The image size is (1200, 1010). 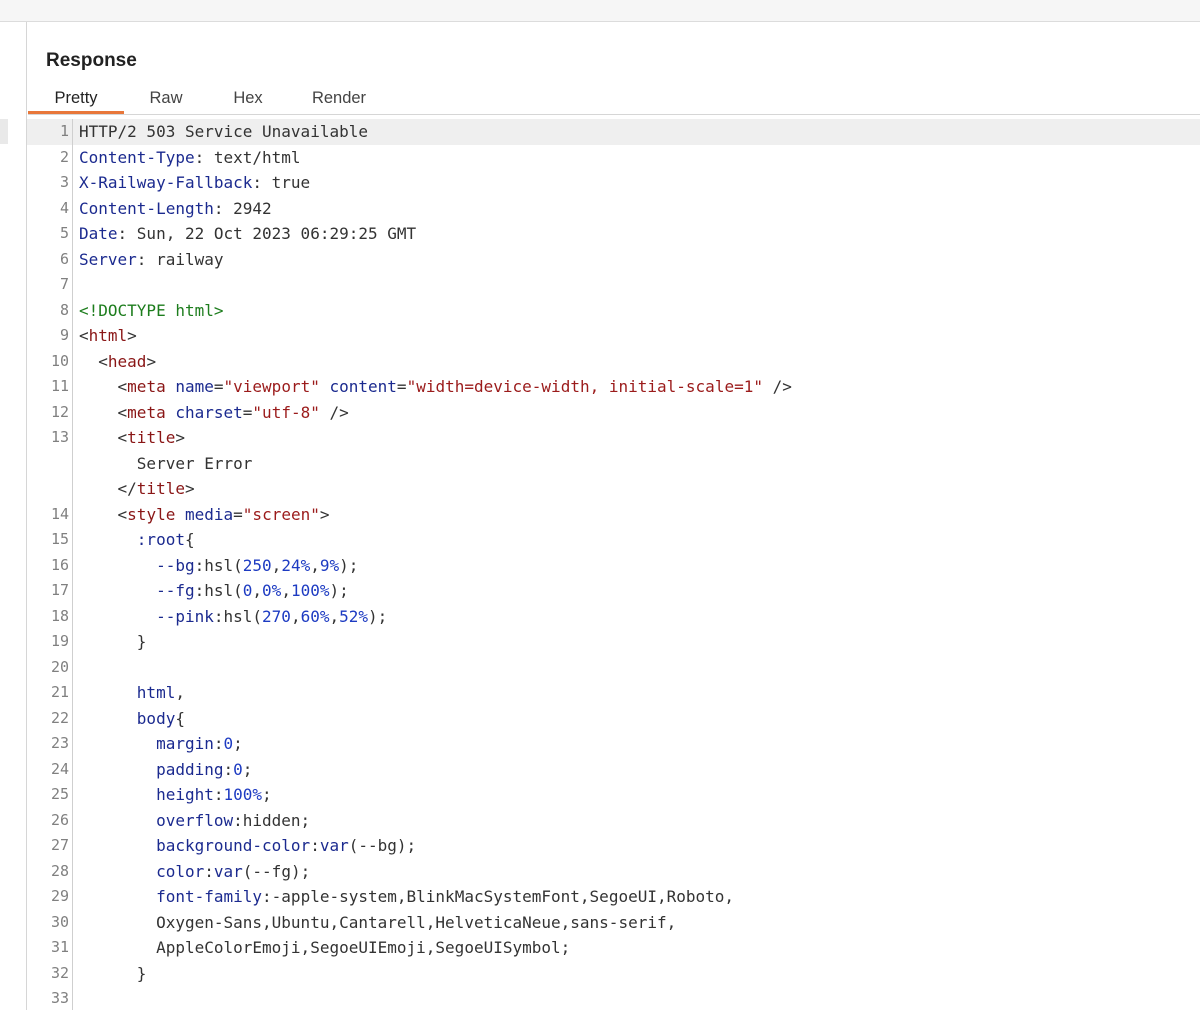 I want to click on tab-raw: Raw, so click(x=166, y=100).